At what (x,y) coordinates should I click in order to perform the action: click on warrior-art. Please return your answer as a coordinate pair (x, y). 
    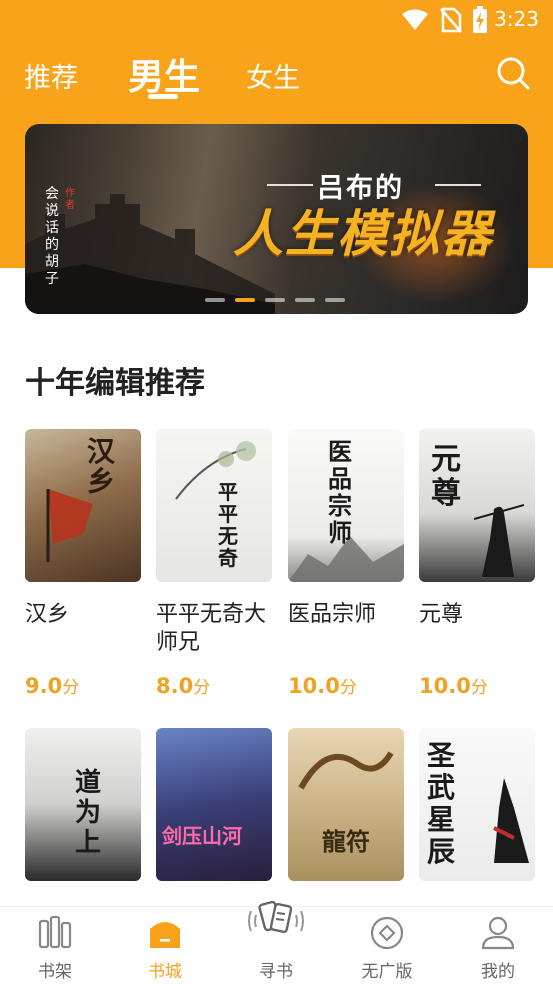
    Looking at the image, I should click on (499, 540).